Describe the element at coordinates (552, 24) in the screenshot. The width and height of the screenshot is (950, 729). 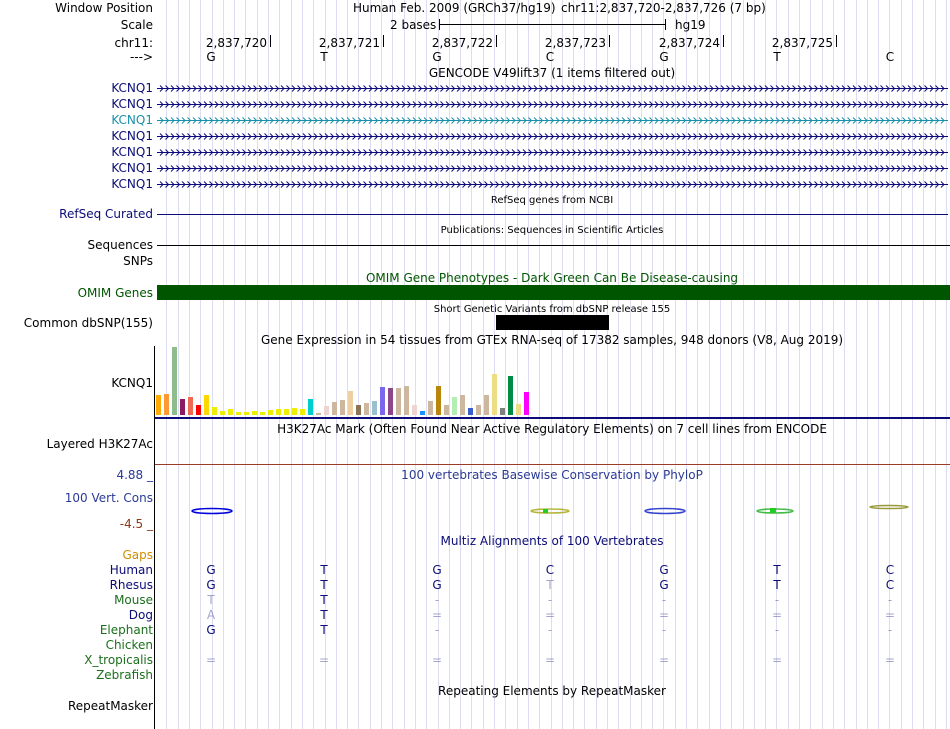
I see `scale-bar` at that location.